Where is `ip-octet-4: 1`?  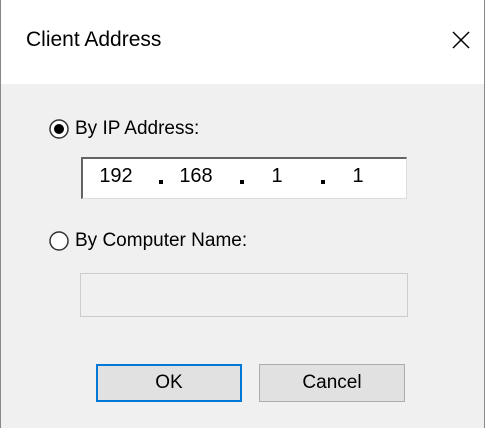
ip-octet-4: 1 is located at coordinates (358, 176).